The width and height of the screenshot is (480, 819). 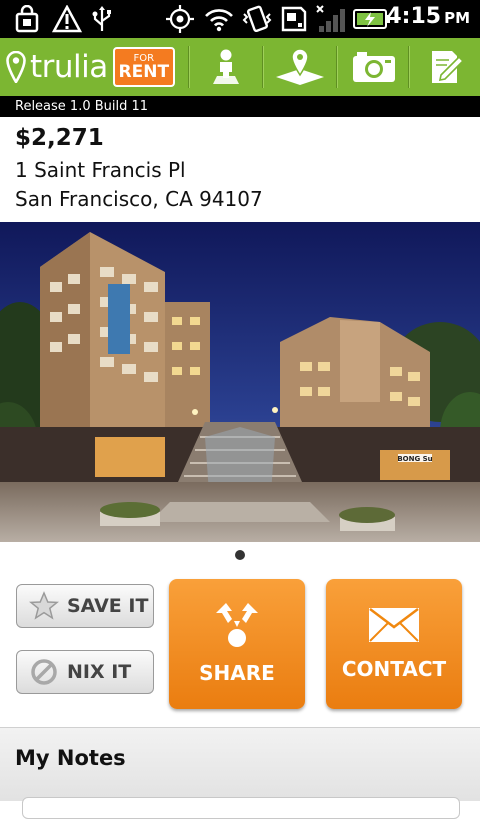 What do you see at coordinates (70, 758) in the screenshot?
I see `my-notes-title: My Notes` at bounding box center [70, 758].